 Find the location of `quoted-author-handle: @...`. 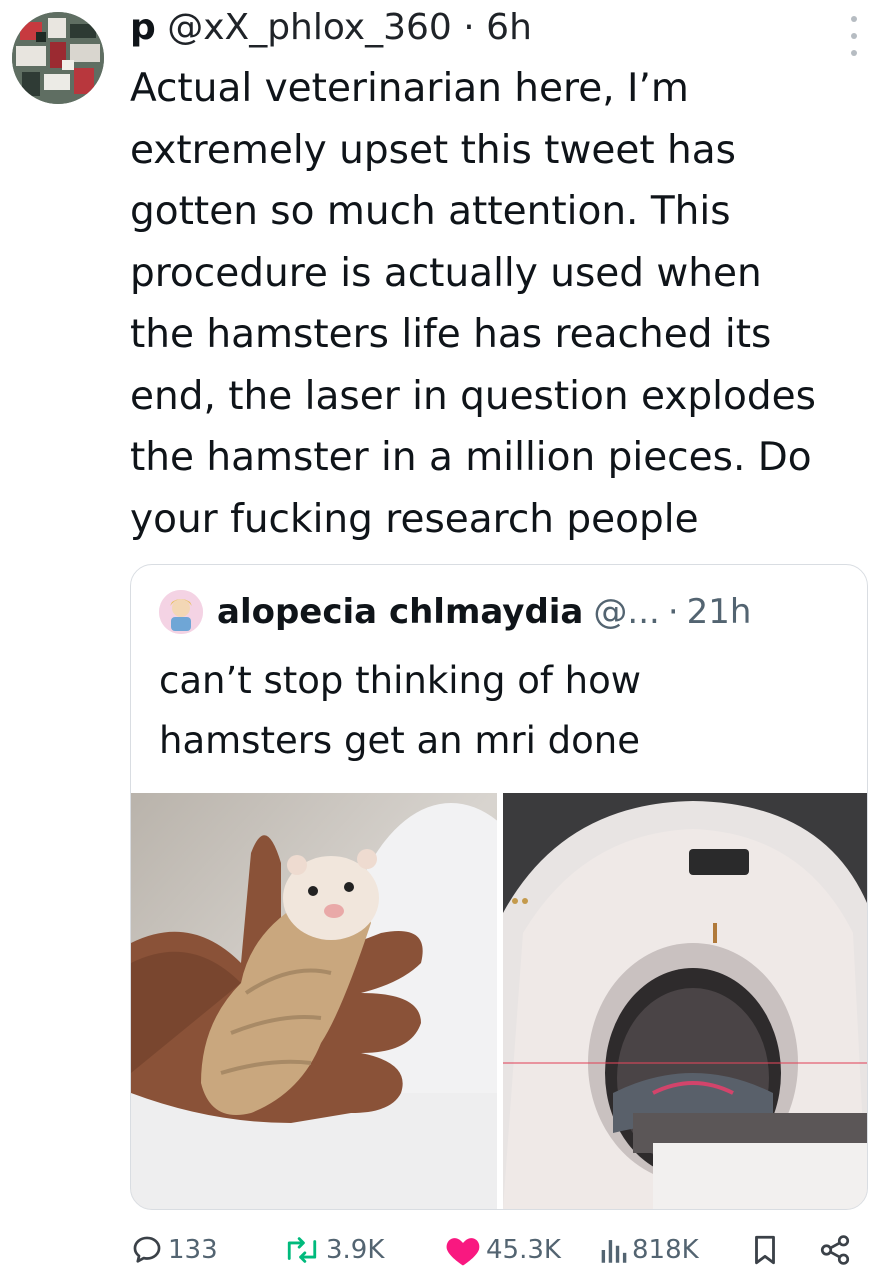

quoted-author-handle: @... is located at coordinates (626, 612).